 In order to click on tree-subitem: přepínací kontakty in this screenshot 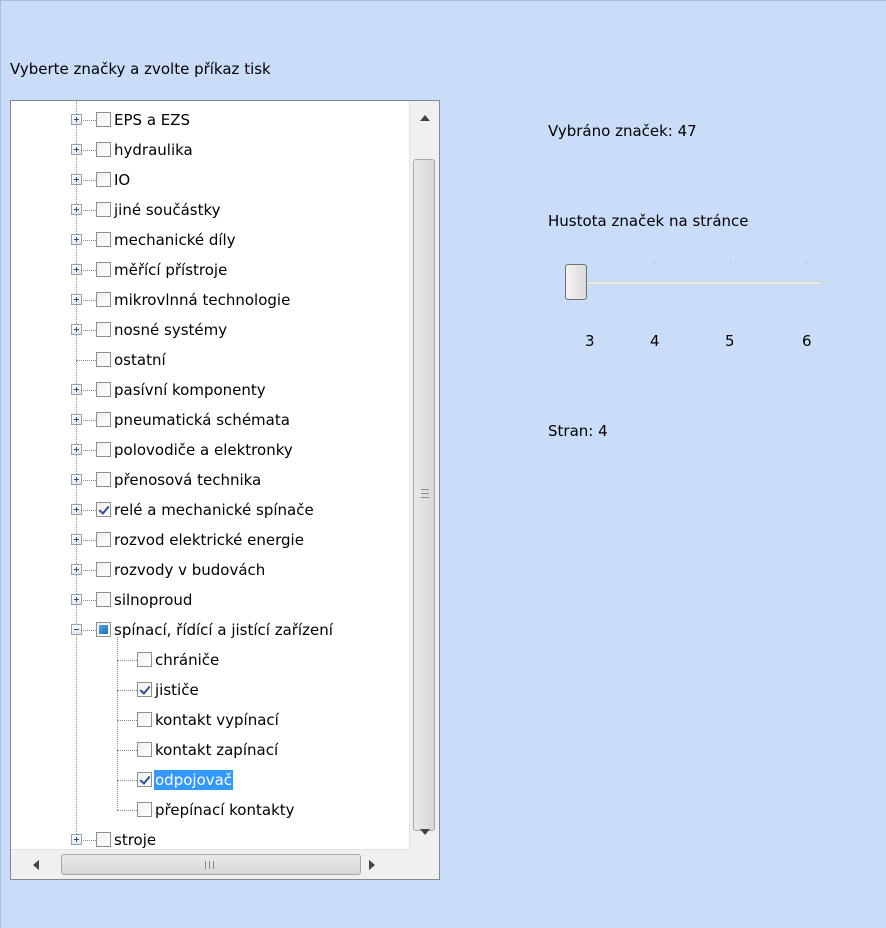, I will do `click(210, 810)`.